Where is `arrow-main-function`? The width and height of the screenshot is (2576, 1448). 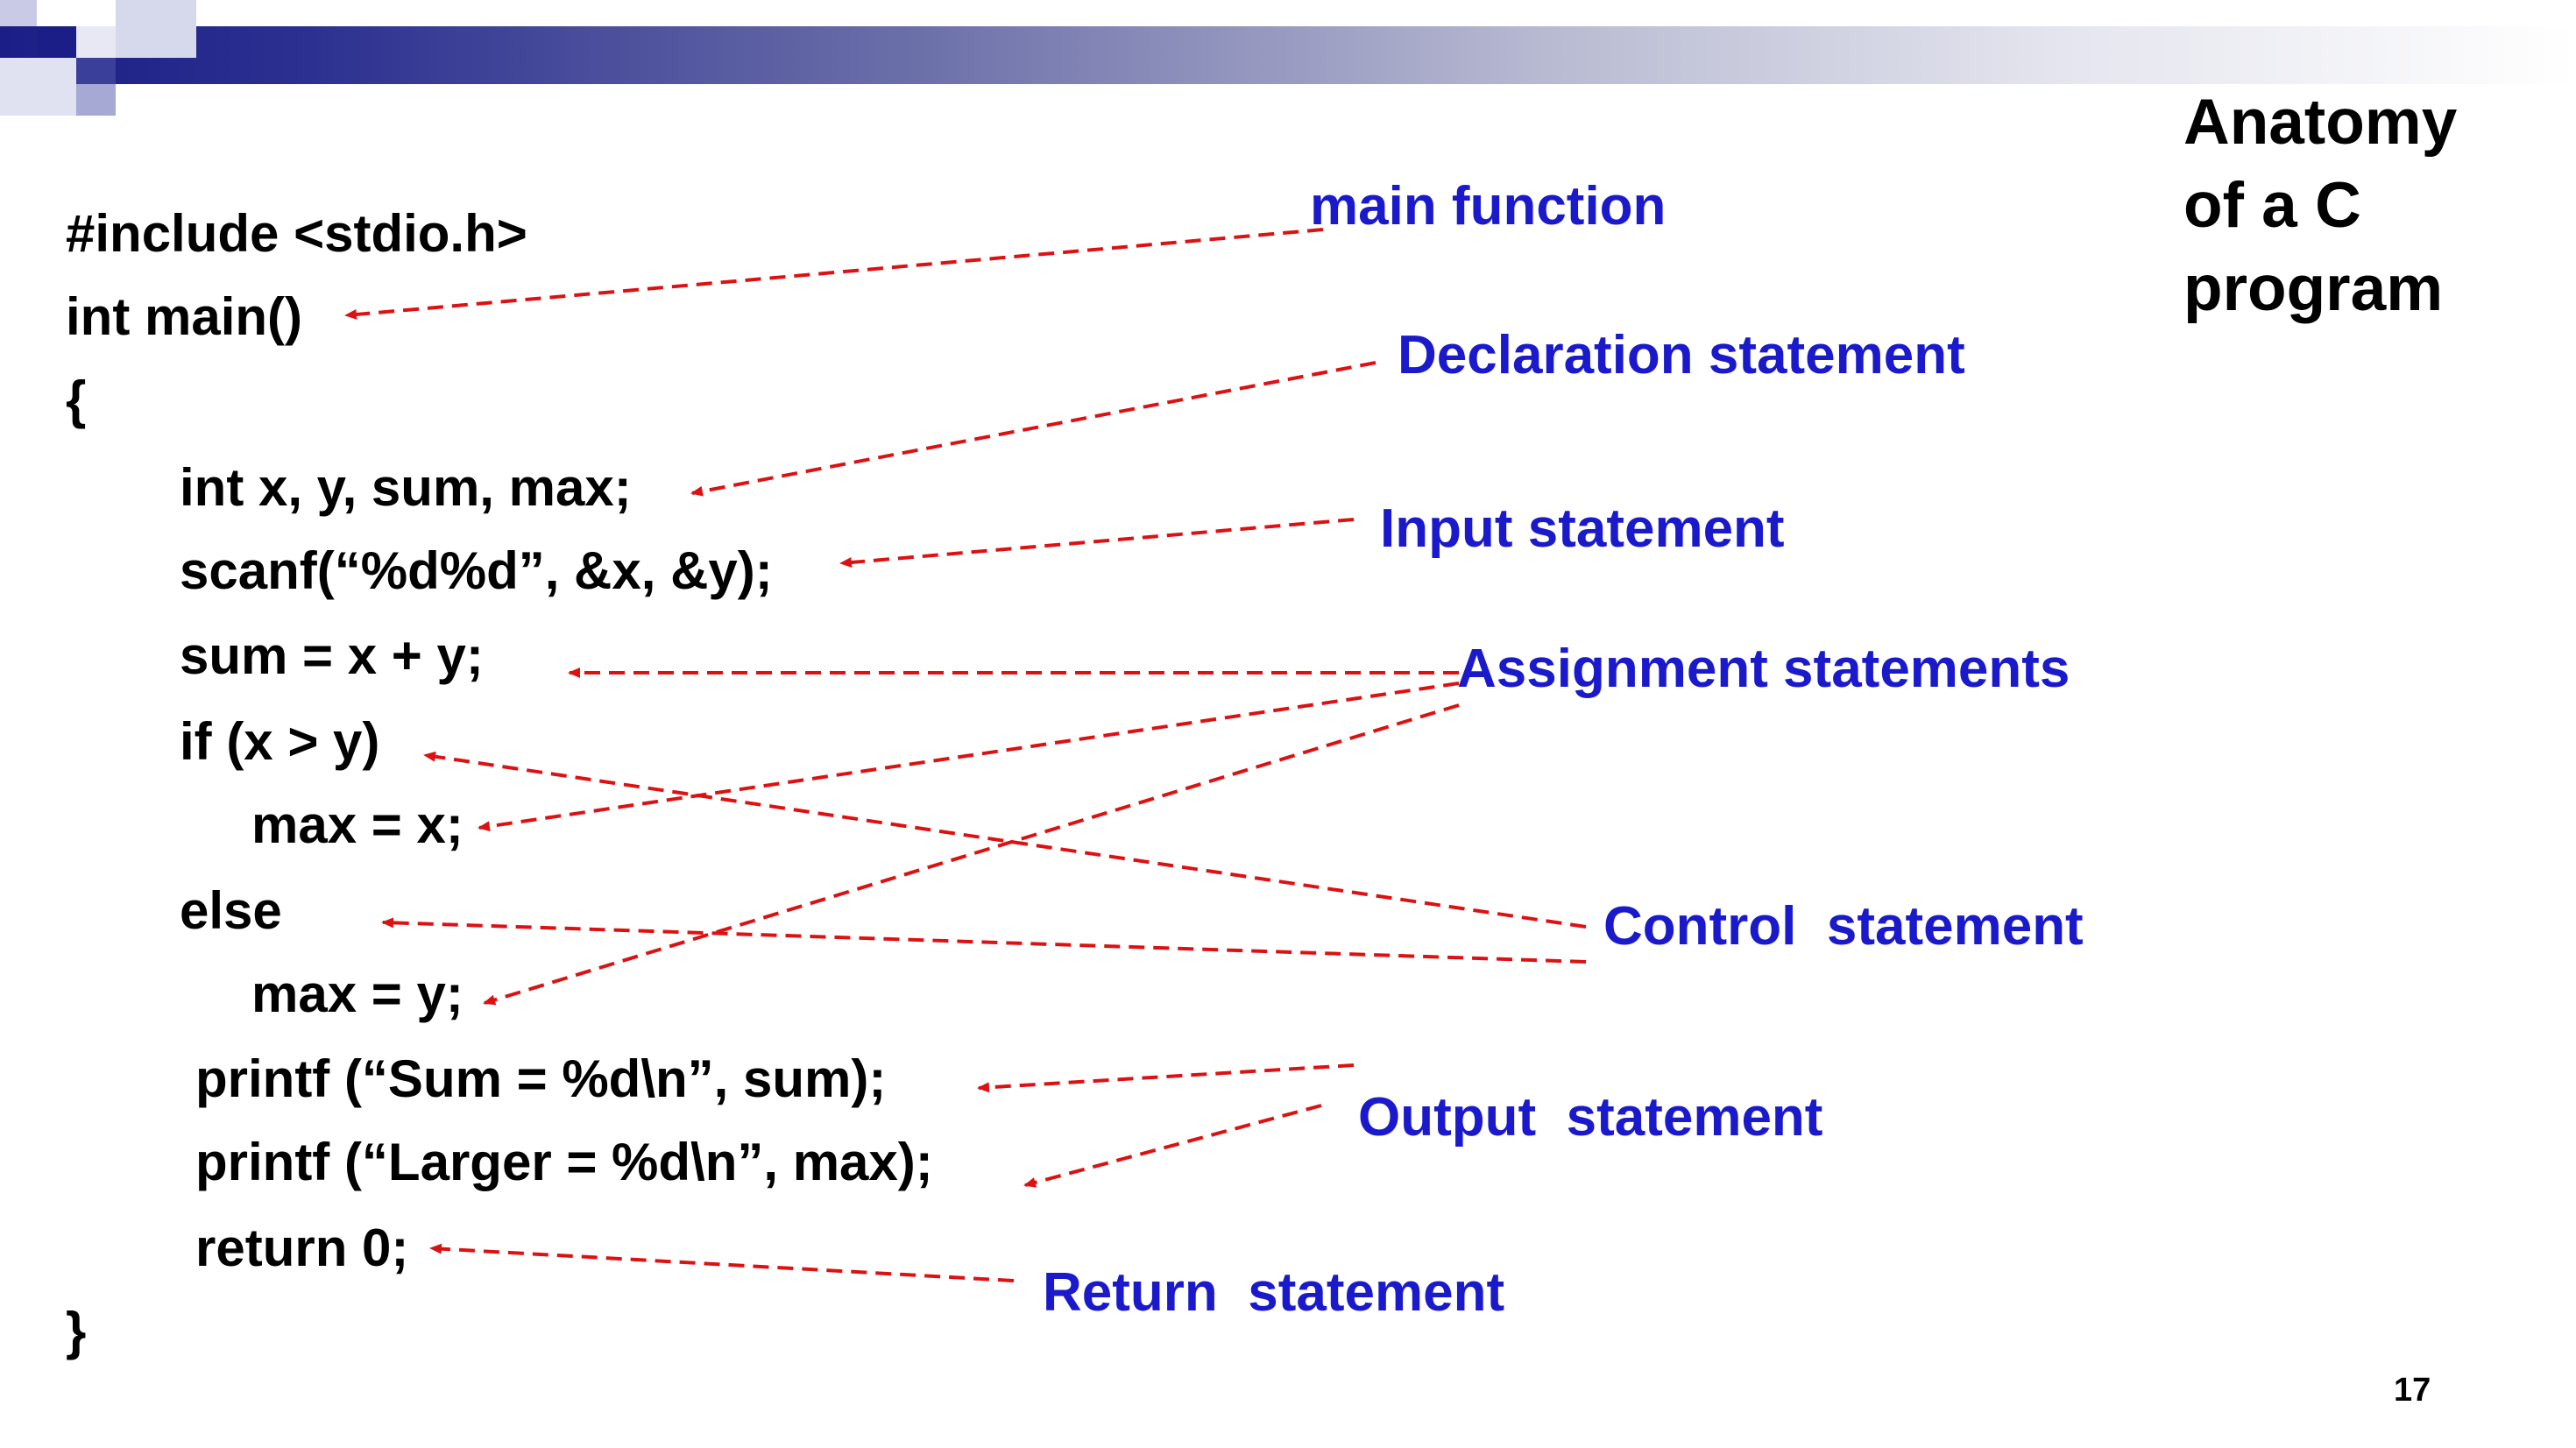
arrow-main-function is located at coordinates (834, 274).